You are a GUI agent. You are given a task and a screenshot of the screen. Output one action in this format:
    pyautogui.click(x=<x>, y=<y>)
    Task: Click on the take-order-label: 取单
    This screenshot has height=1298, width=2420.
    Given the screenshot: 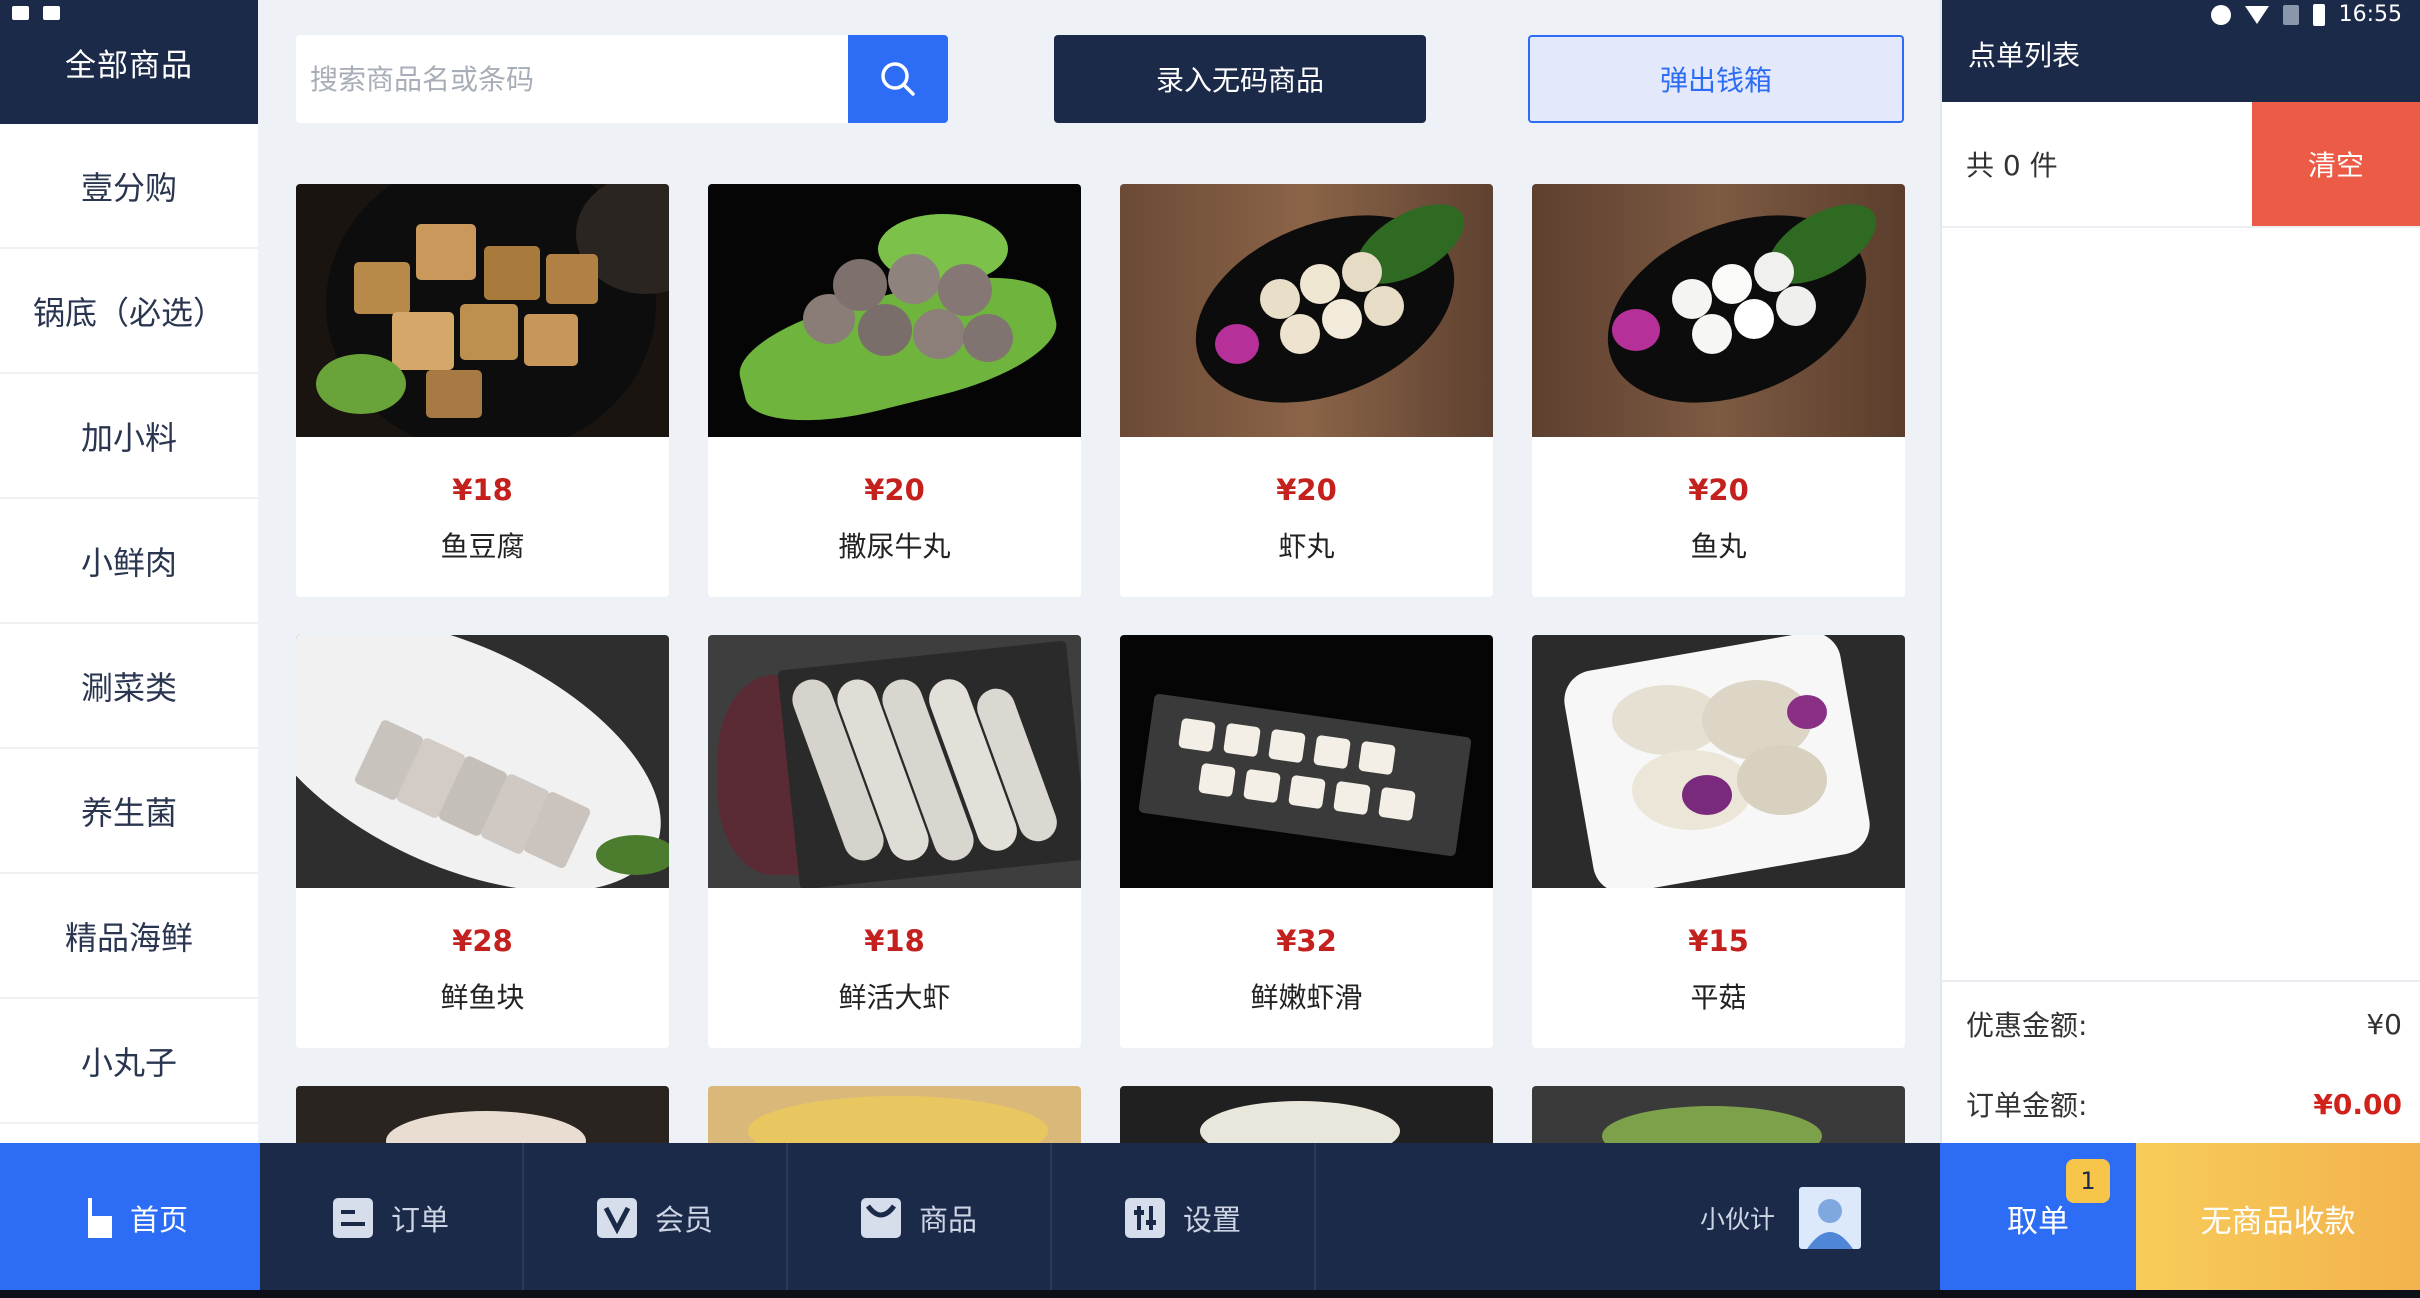 What is the action you would take?
    pyautogui.click(x=2038, y=1221)
    